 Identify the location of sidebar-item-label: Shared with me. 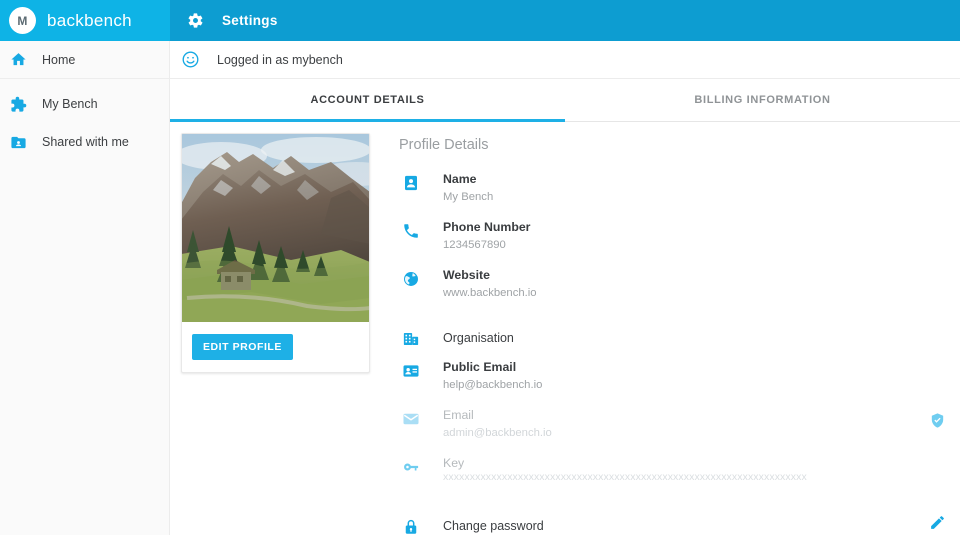
(85, 142).